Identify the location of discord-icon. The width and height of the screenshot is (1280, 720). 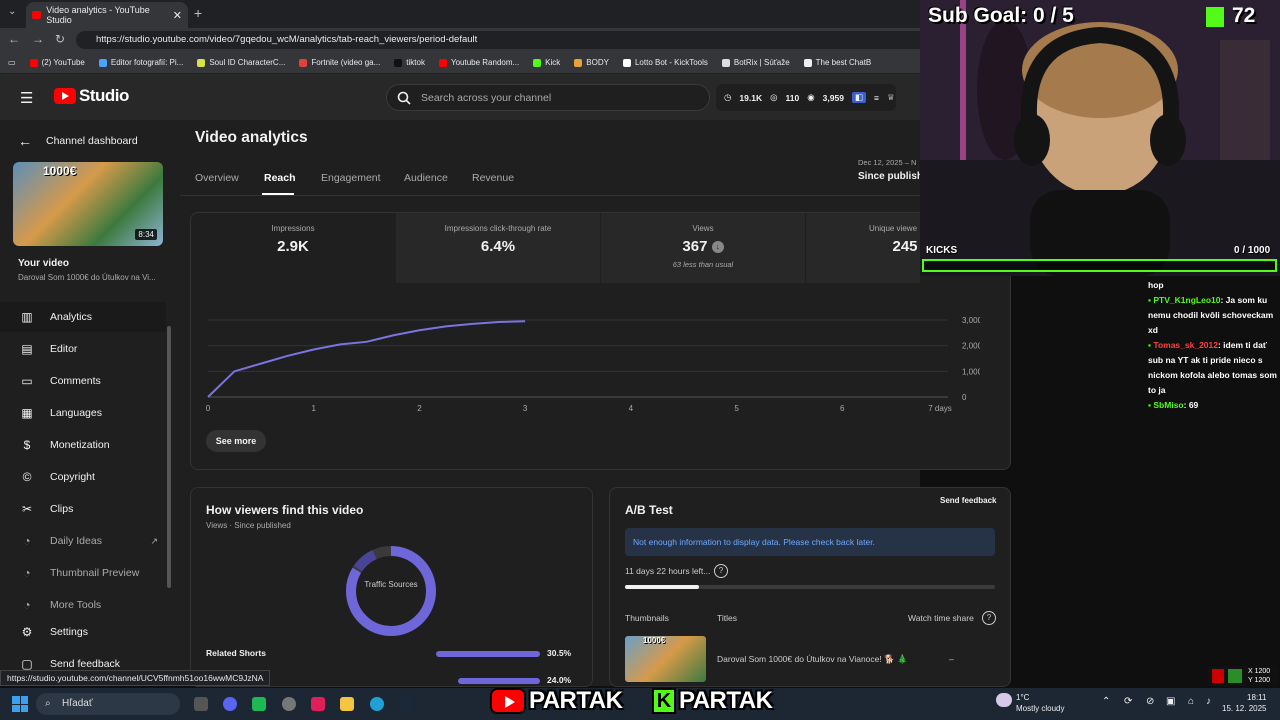
(230, 704).